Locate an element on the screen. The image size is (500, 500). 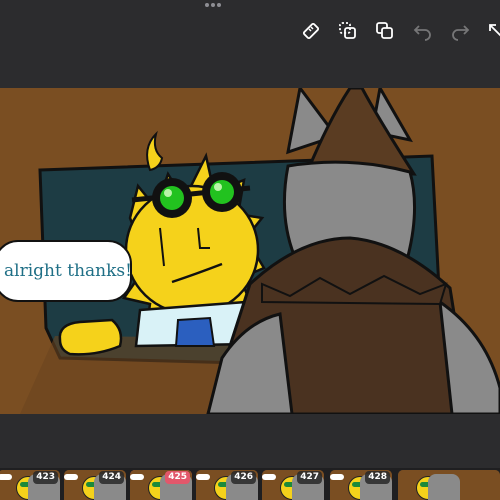
yellow-character-face is located at coordinates (192, 250).